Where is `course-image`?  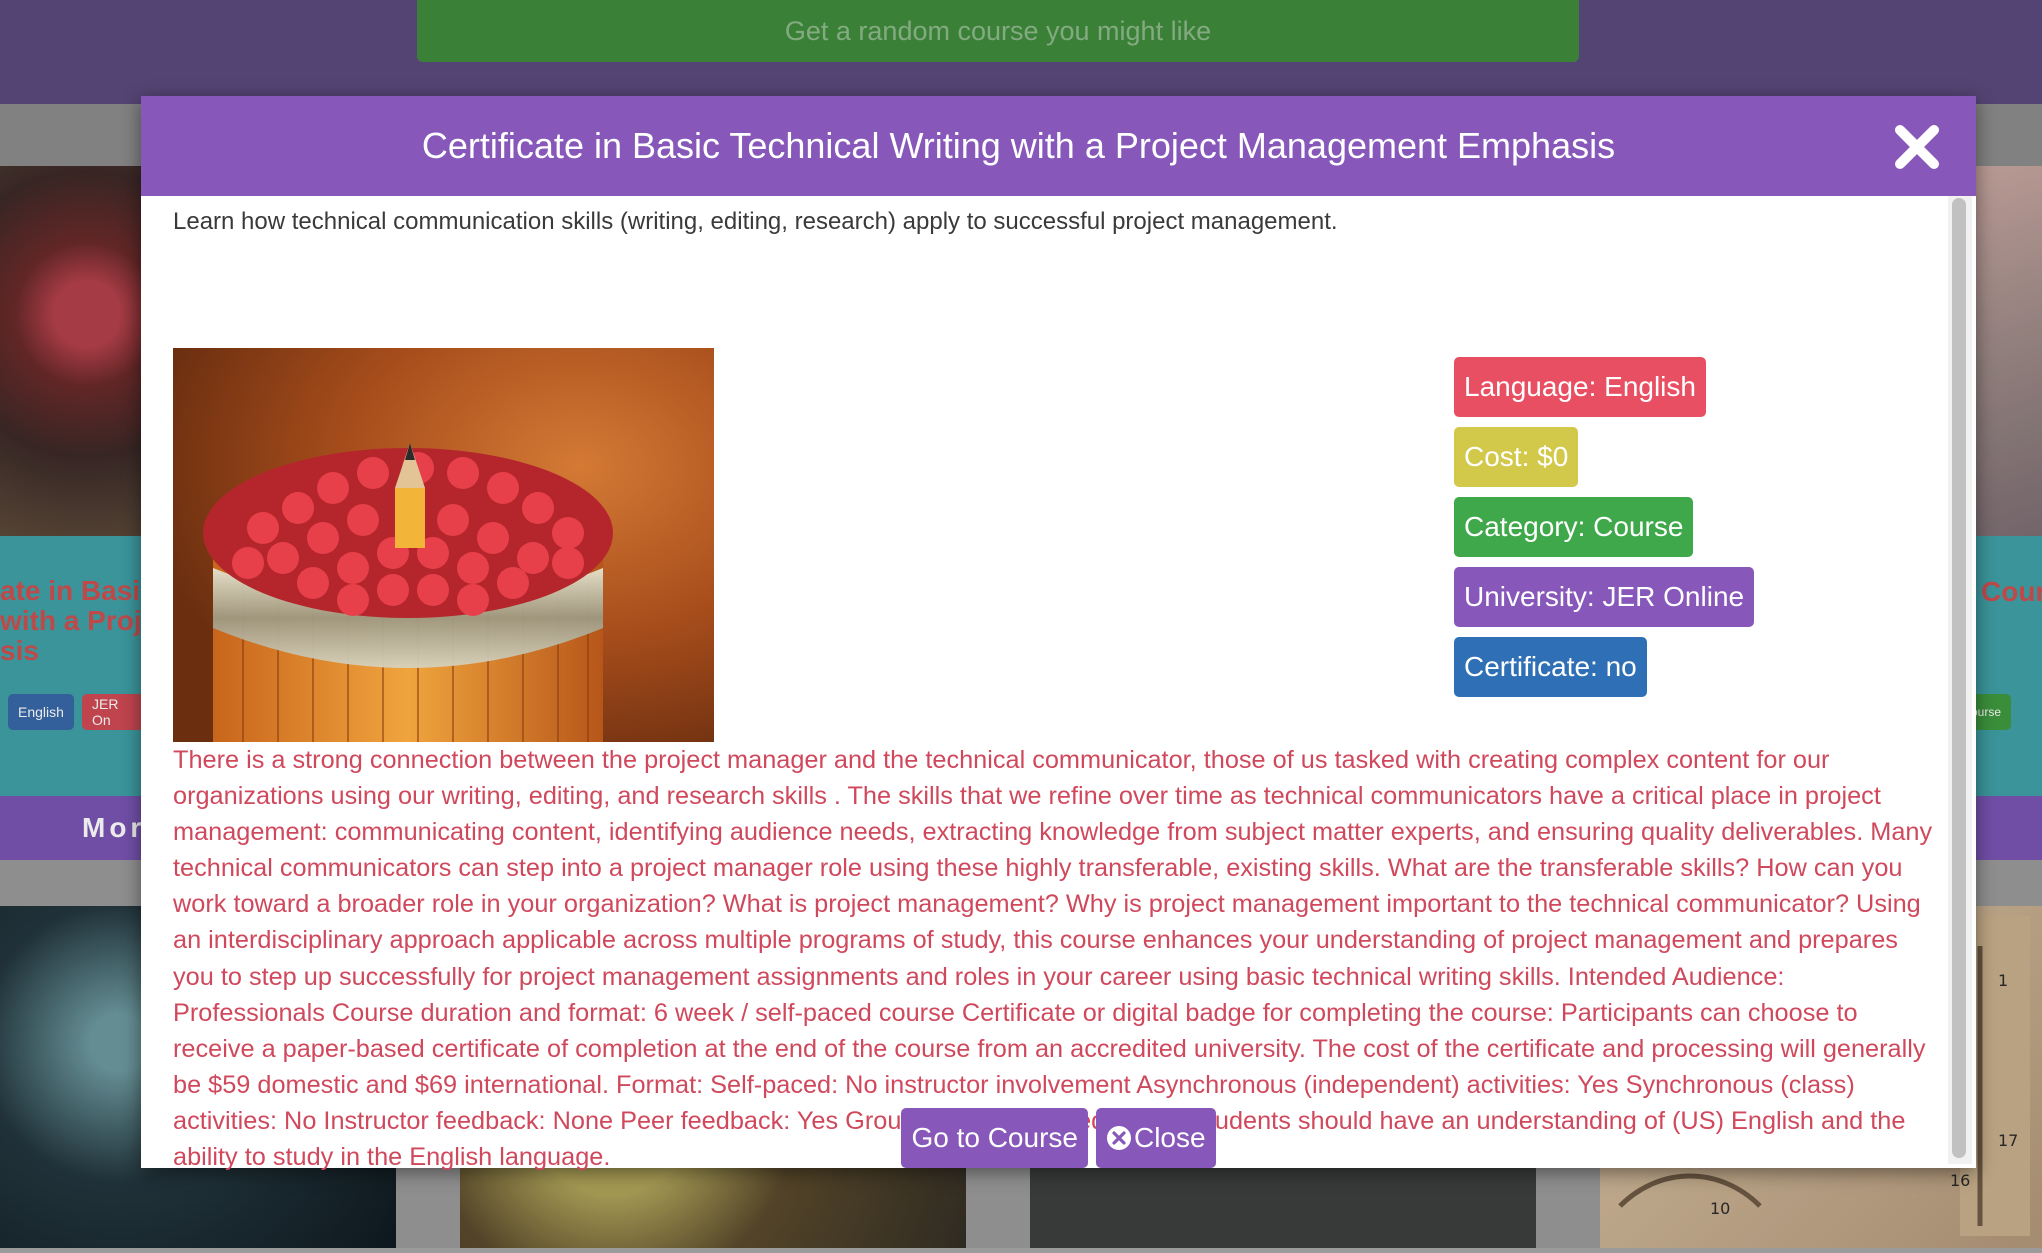
course-image is located at coordinates (443, 545).